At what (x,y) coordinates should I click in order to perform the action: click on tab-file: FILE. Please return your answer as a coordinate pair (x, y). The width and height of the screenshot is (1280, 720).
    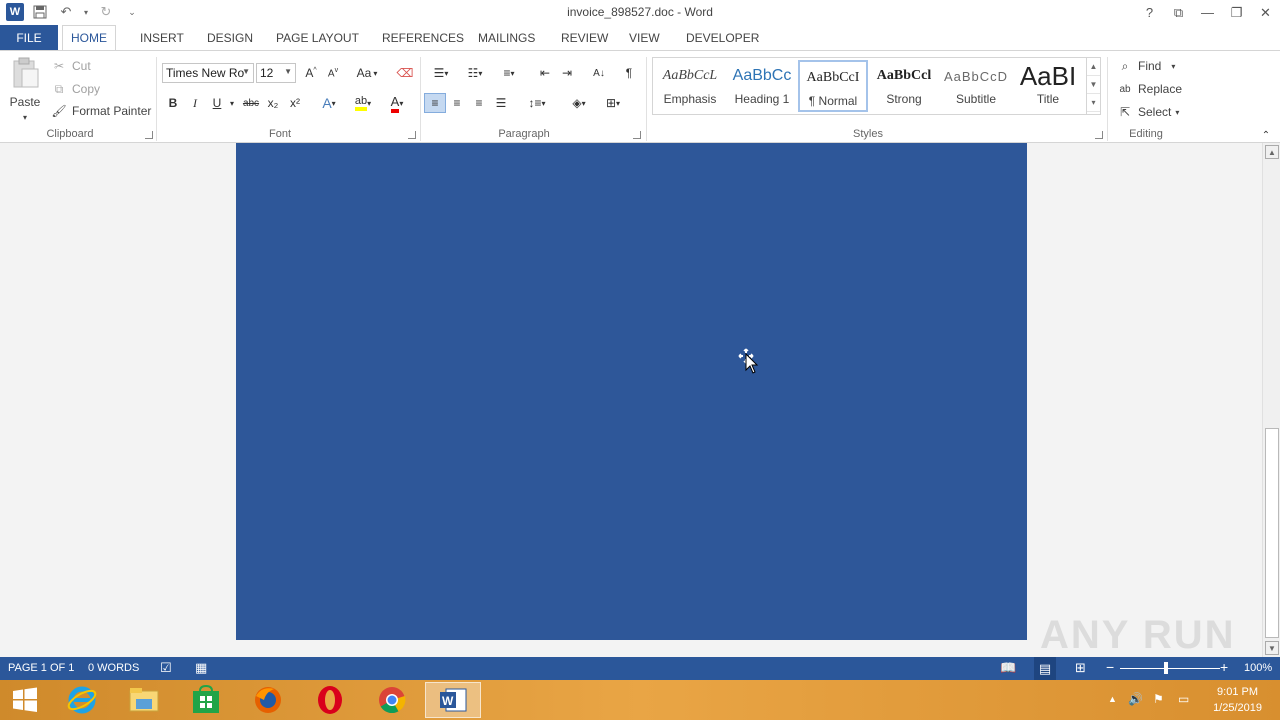
    Looking at the image, I should click on (29, 37).